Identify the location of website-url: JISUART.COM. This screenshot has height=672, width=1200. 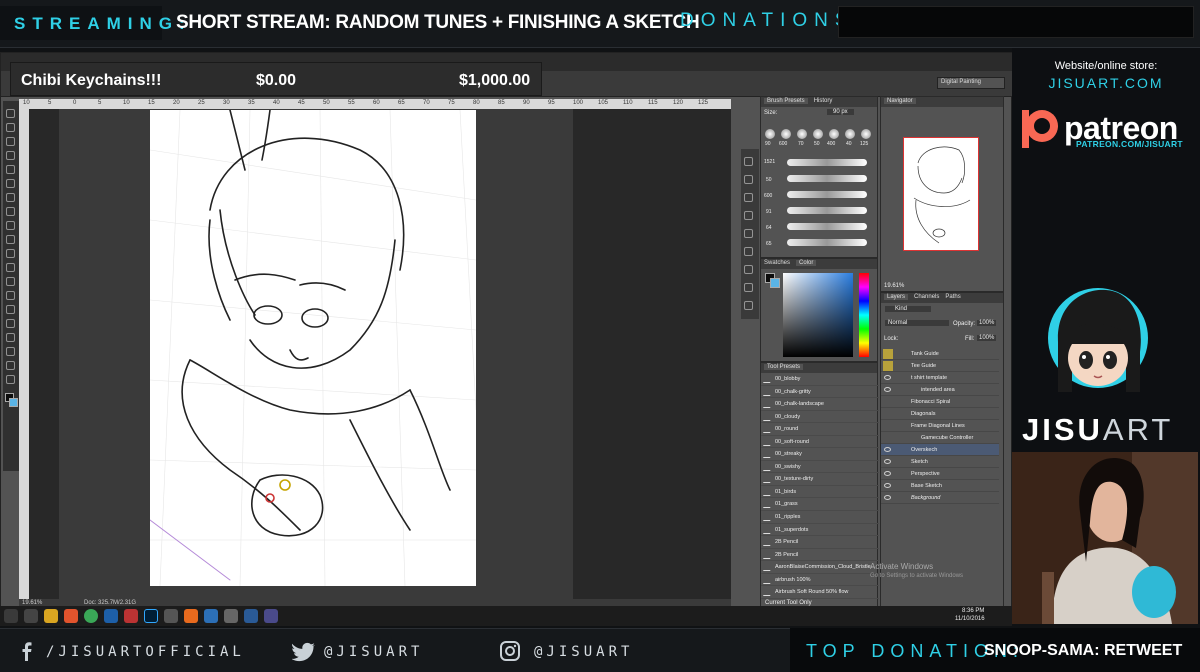
(1106, 83).